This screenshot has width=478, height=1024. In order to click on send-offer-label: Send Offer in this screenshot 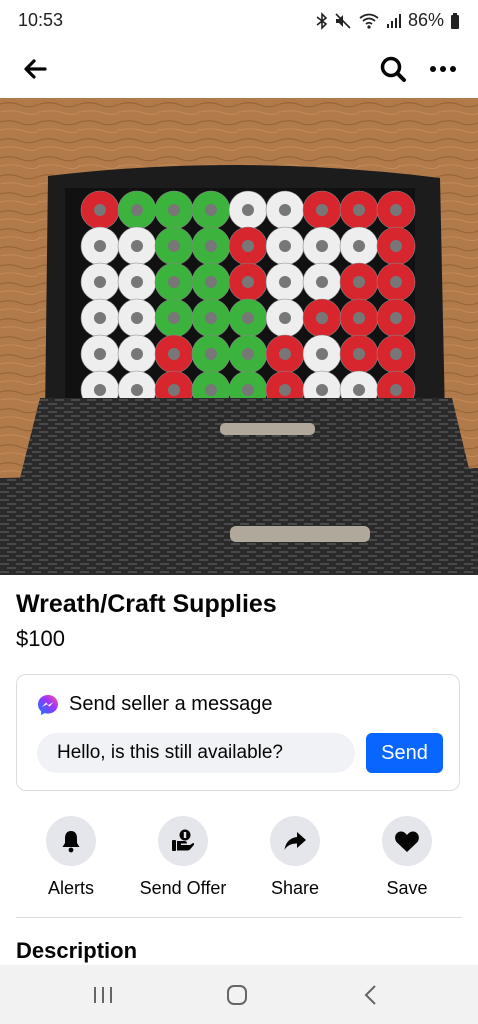, I will do `click(183, 888)`.